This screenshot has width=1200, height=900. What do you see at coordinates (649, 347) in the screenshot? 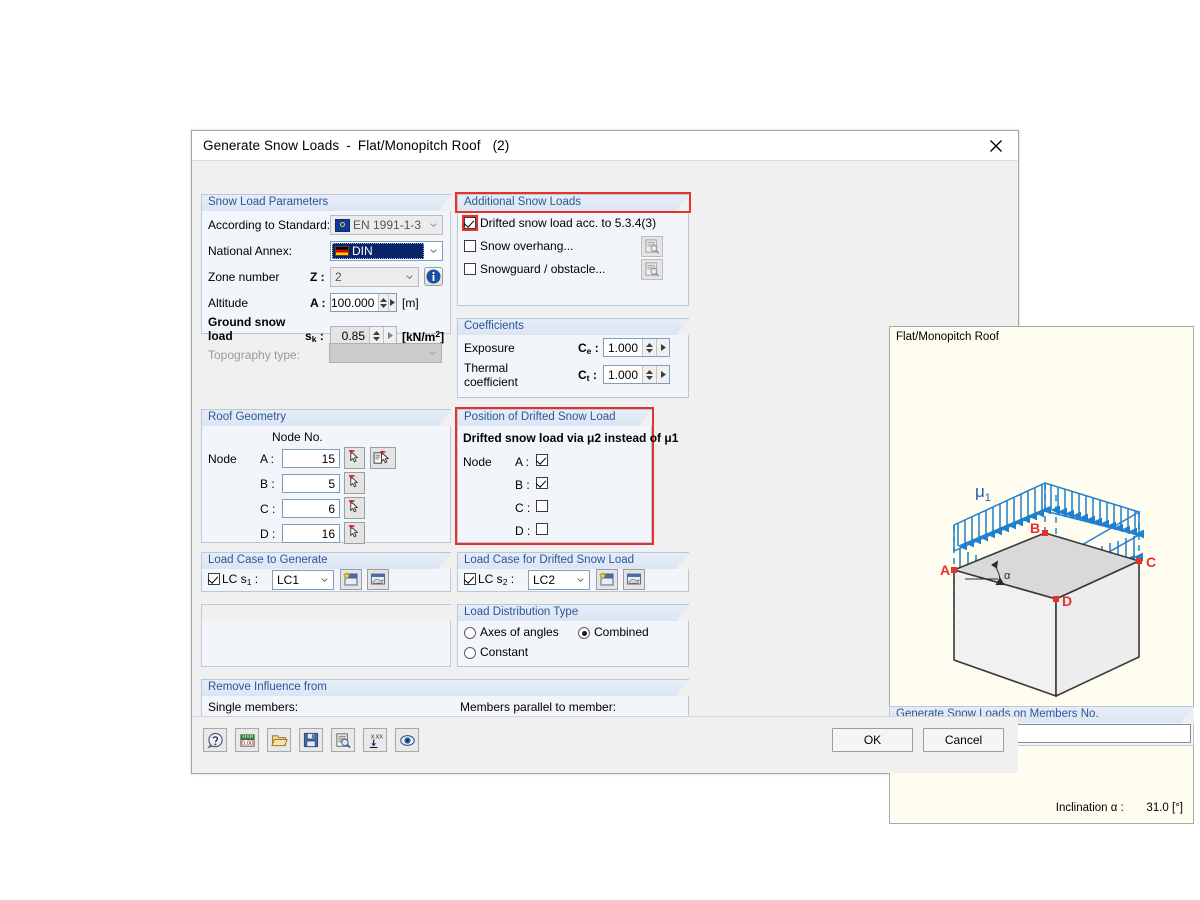
I see `exposure-stepper` at bounding box center [649, 347].